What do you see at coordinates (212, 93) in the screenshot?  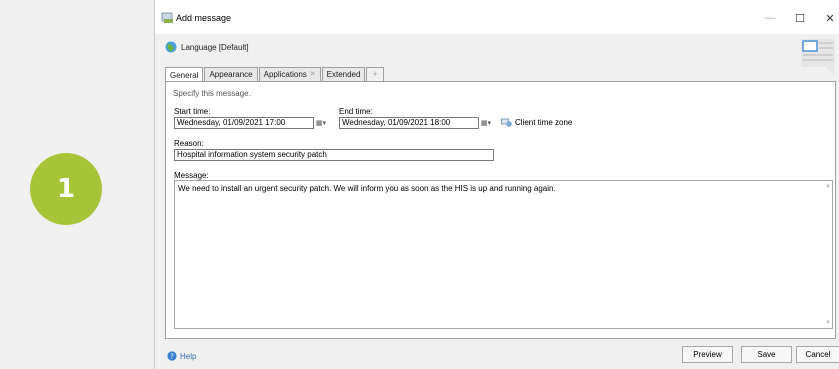 I see `instruction-text: Specify this message.` at bounding box center [212, 93].